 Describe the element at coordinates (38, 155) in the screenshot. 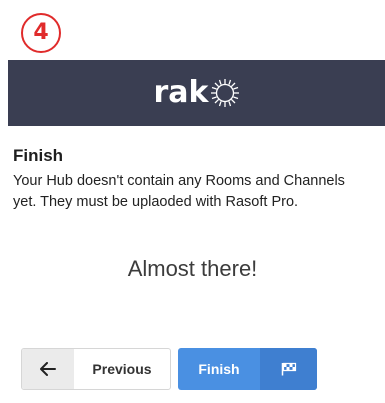

I see `page-title: Finish` at that location.